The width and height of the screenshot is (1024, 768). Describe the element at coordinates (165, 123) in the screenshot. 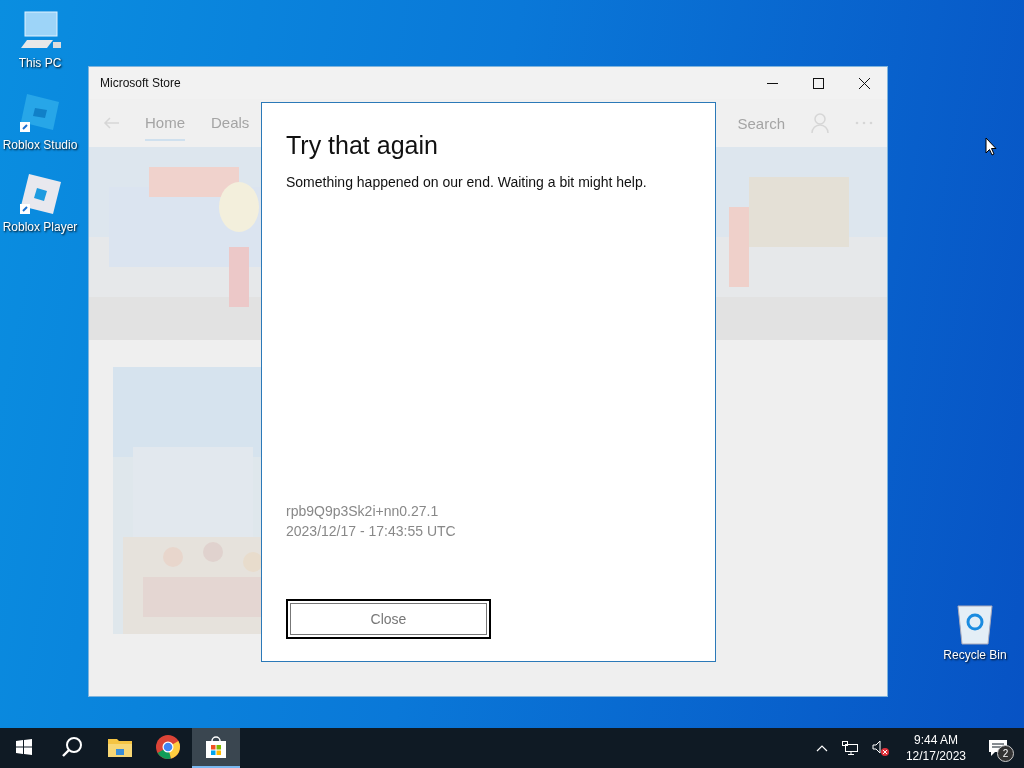

I see `nav-tab: Home` at that location.